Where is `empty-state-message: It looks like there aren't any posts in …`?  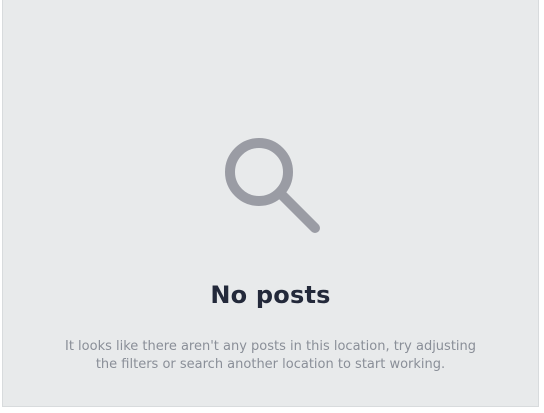
empty-state-message: It looks like there aren't any posts in … is located at coordinates (270, 355).